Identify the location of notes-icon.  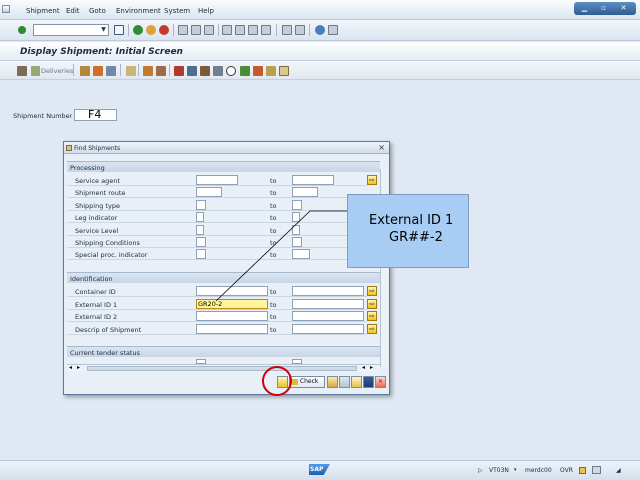
(284, 71).